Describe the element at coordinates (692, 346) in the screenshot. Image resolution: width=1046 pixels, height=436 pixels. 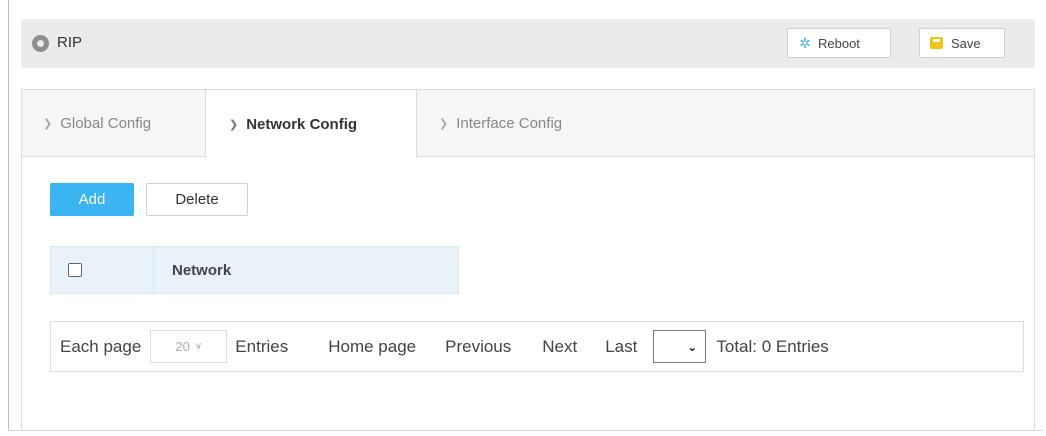
I see `chevron-down-icon: ⌄` at that location.